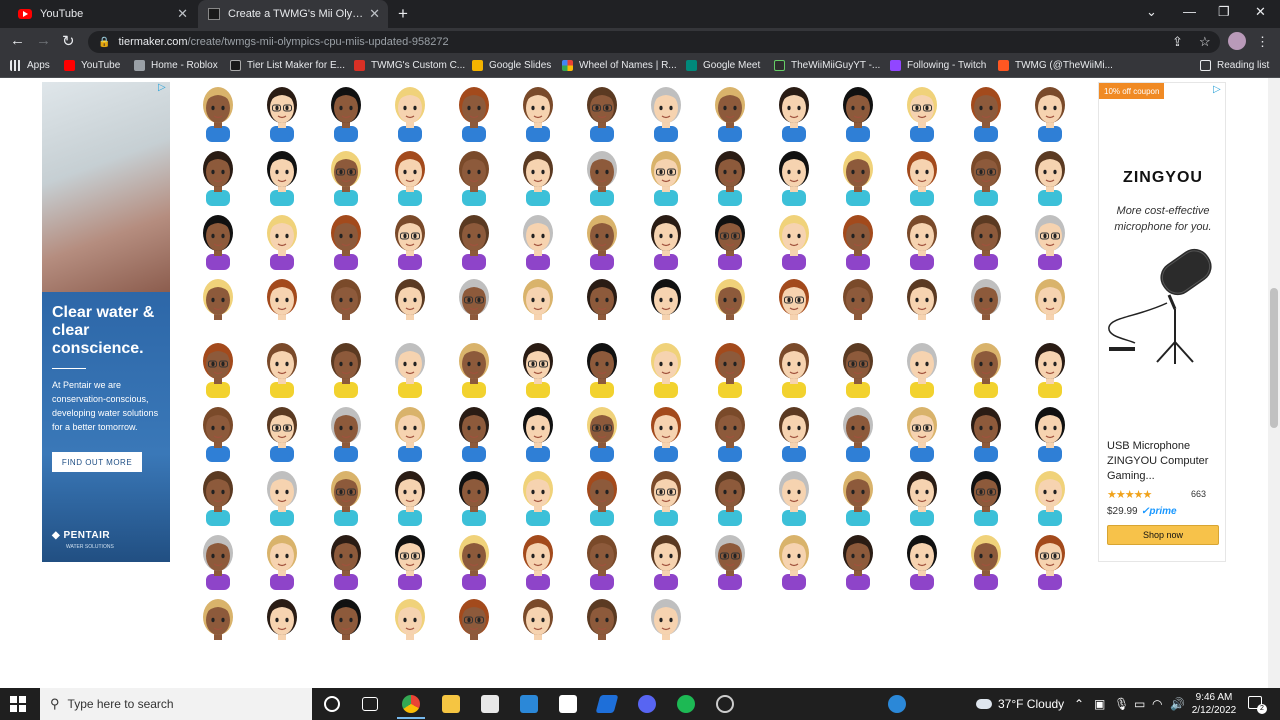  What do you see at coordinates (725, 704) in the screenshot?
I see `obs-icon` at bounding box center [725, 704].